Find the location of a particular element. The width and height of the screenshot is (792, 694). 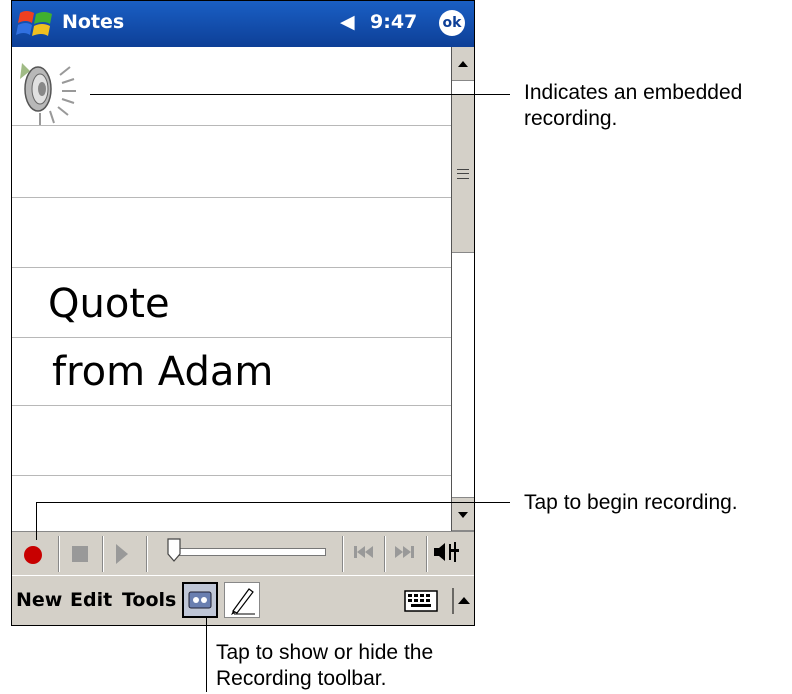

callout-line-toggle is located at coordinates (206, 655).